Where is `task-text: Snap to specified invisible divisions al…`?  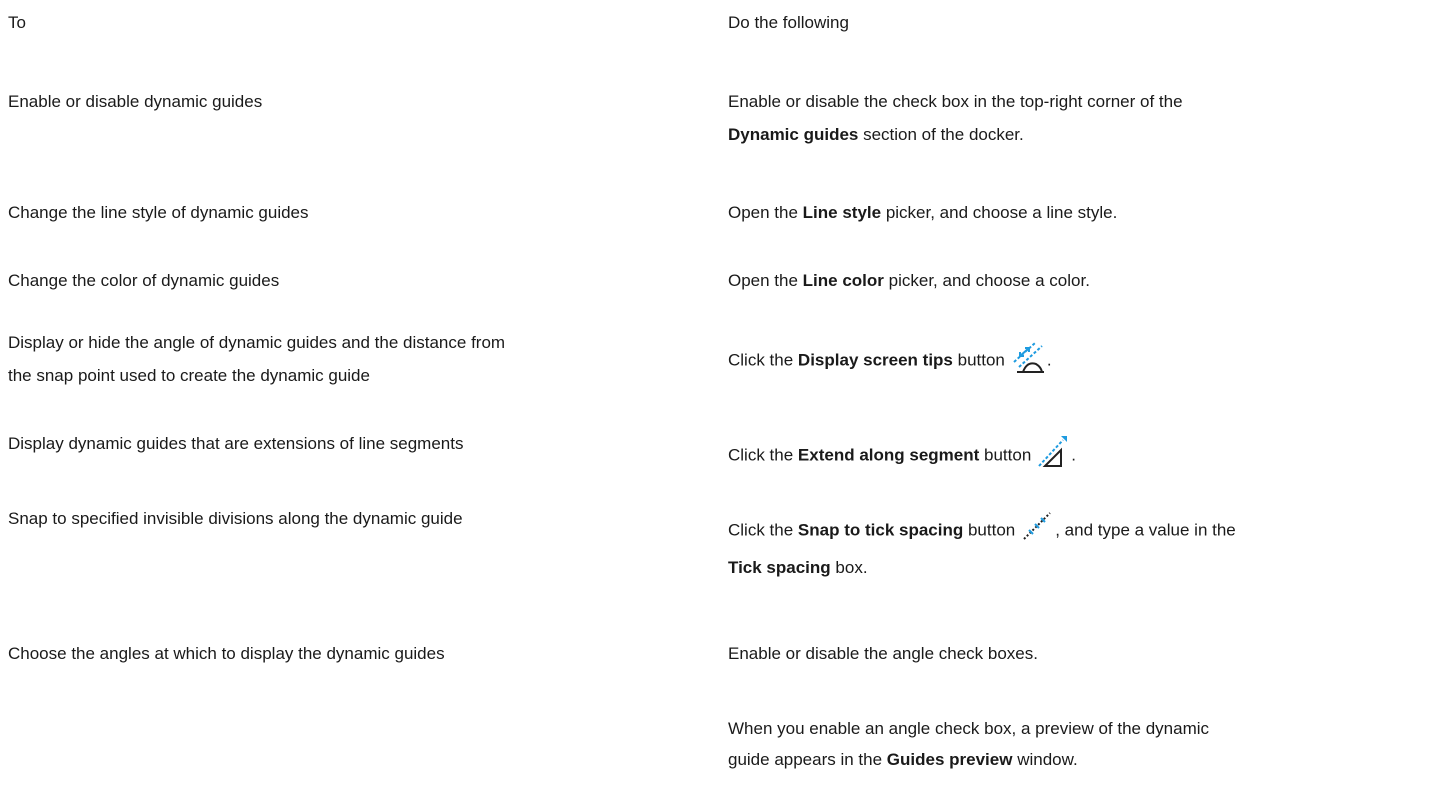 task-text: Snap to specified invisible divisions al… is located at coordinates (235, 518).